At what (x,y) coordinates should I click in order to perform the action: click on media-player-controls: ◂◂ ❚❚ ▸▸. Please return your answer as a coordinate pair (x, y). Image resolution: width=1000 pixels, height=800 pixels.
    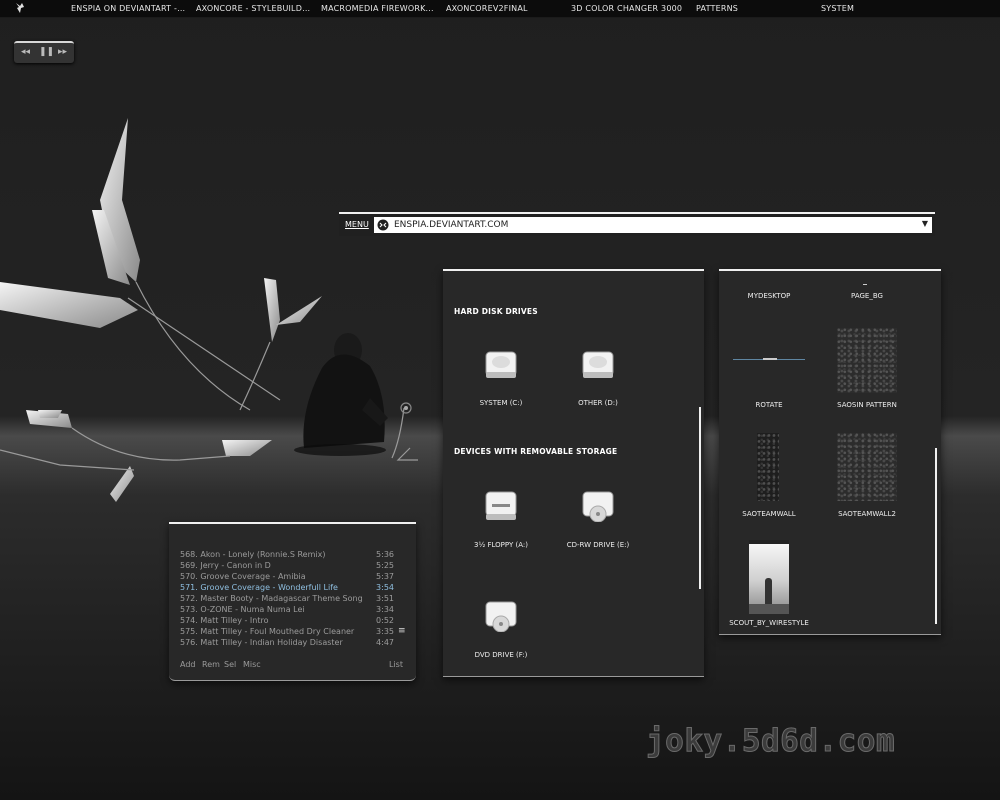
    Looking at the image, I should click on (44, 52).